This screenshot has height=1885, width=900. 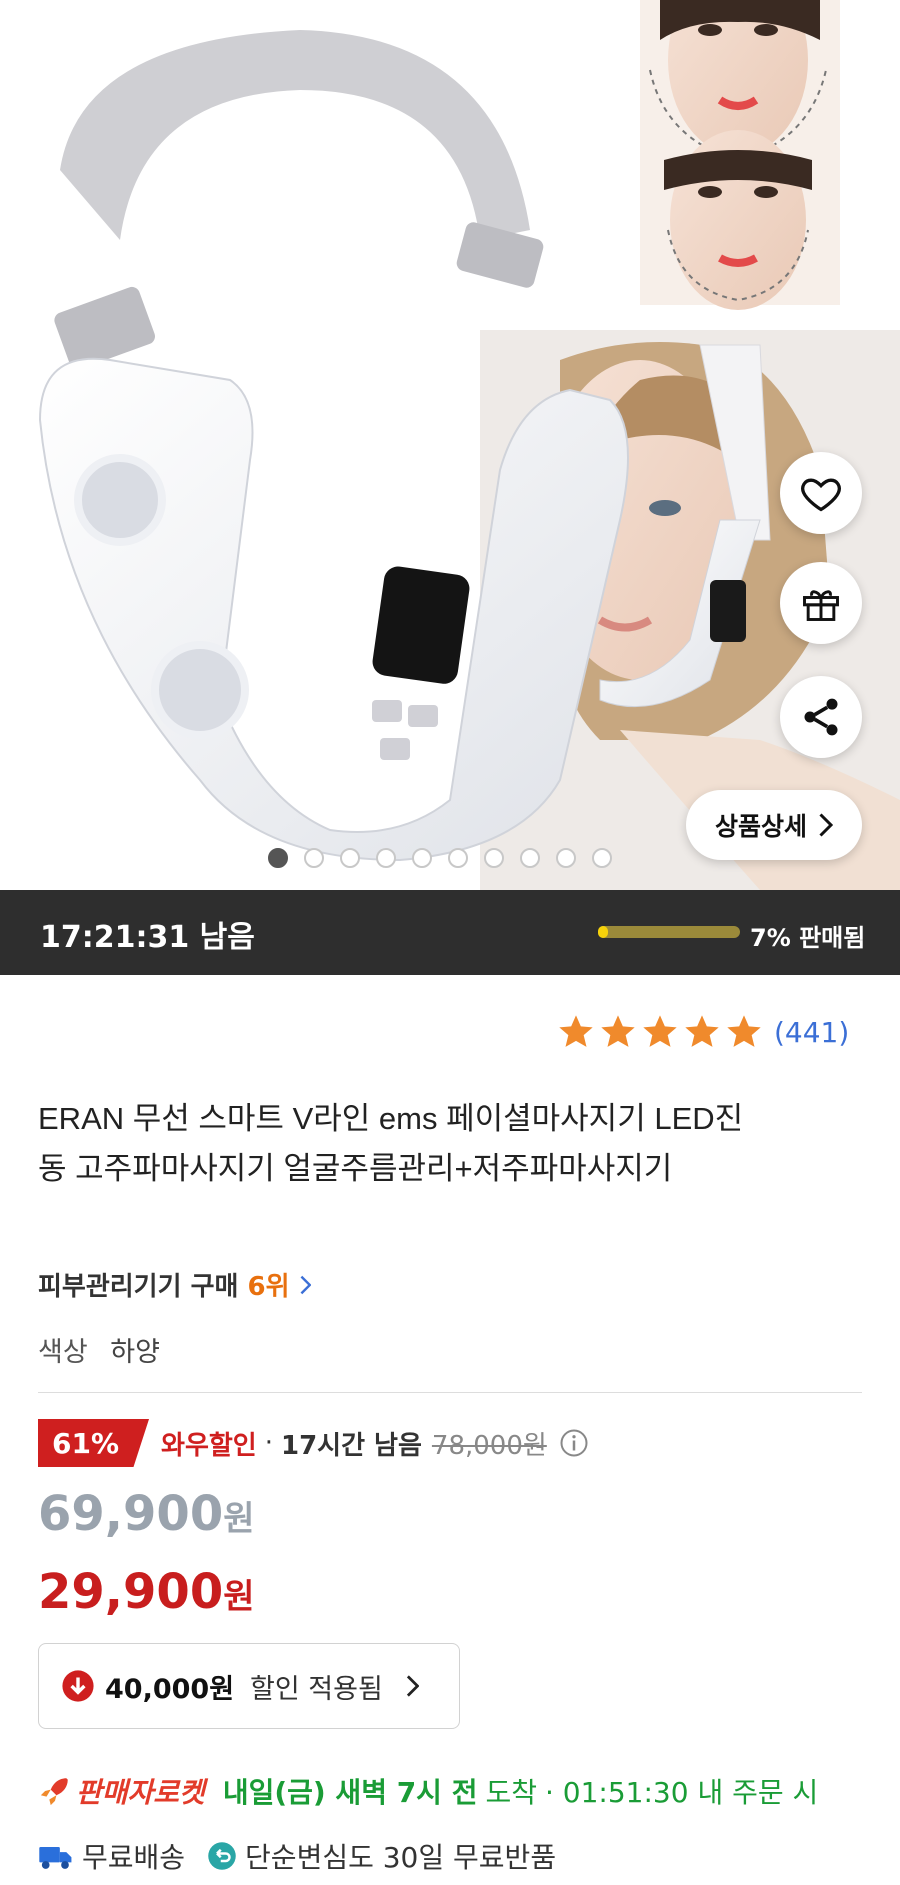 I want to click on wishlist-button, so click(x=821, y=493).